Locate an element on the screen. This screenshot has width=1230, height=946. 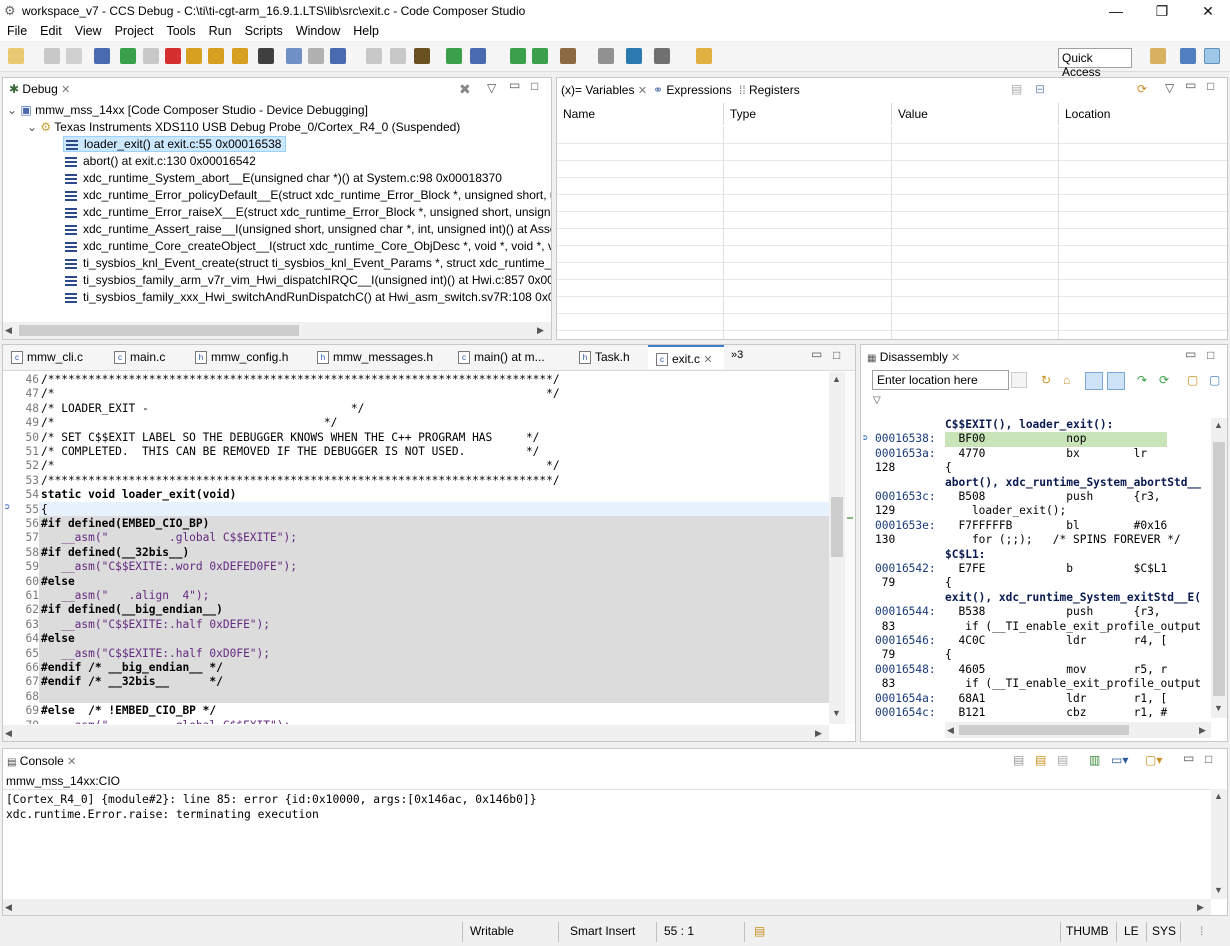
link-with-debug-icon: ↻ is located at coordinates (1046, 380).